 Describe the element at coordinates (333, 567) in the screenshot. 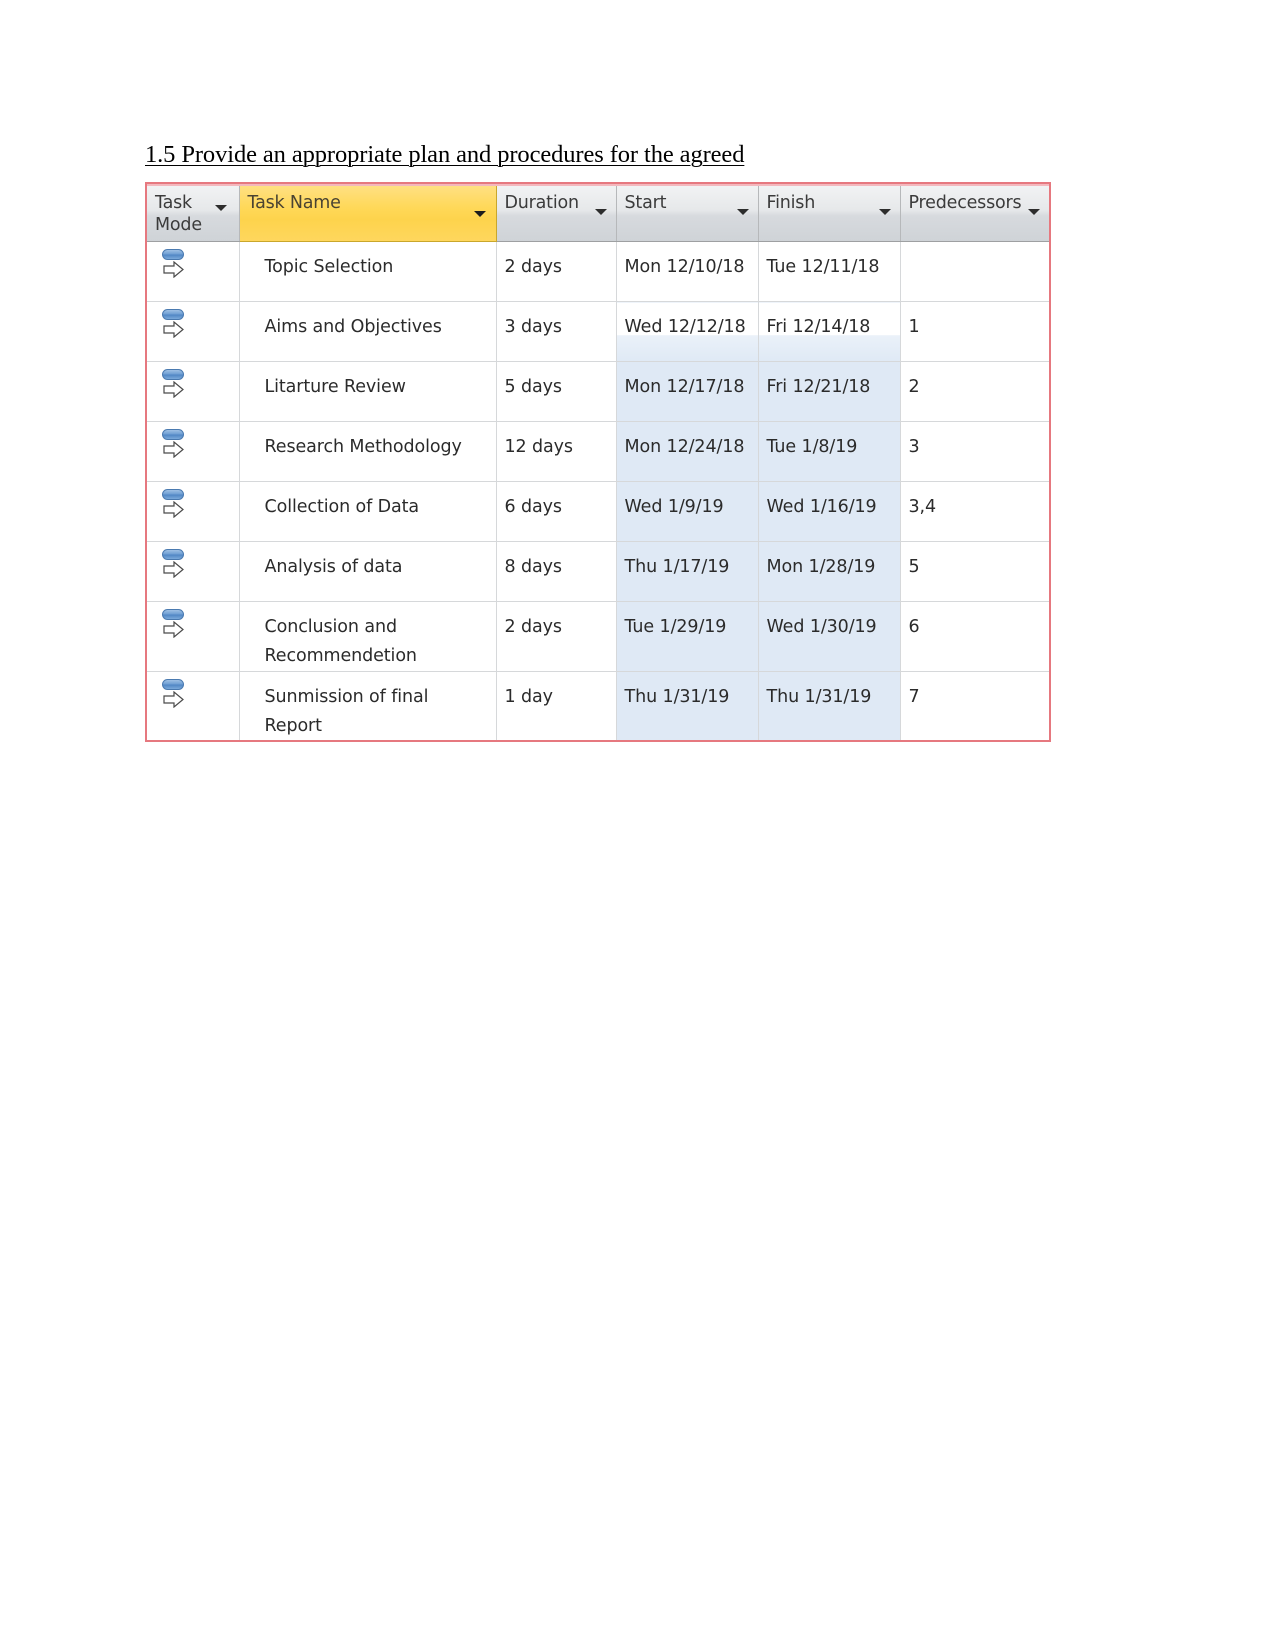

I see `cell-task-name-text: Analysis of data` at that location.